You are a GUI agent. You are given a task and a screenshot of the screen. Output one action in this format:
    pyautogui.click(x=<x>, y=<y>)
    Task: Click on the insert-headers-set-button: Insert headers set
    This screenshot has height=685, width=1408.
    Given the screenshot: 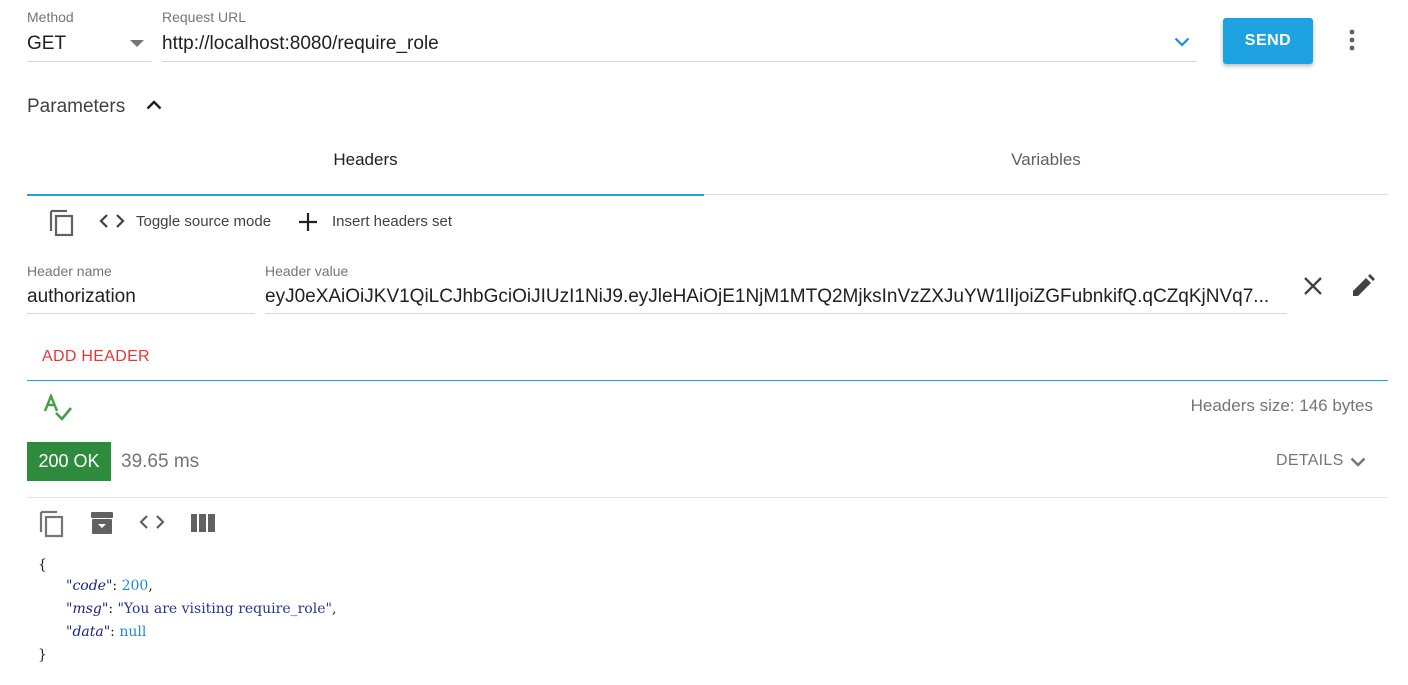 What is the action you would take?
    pyautogui.click(x=383, y=221)
    